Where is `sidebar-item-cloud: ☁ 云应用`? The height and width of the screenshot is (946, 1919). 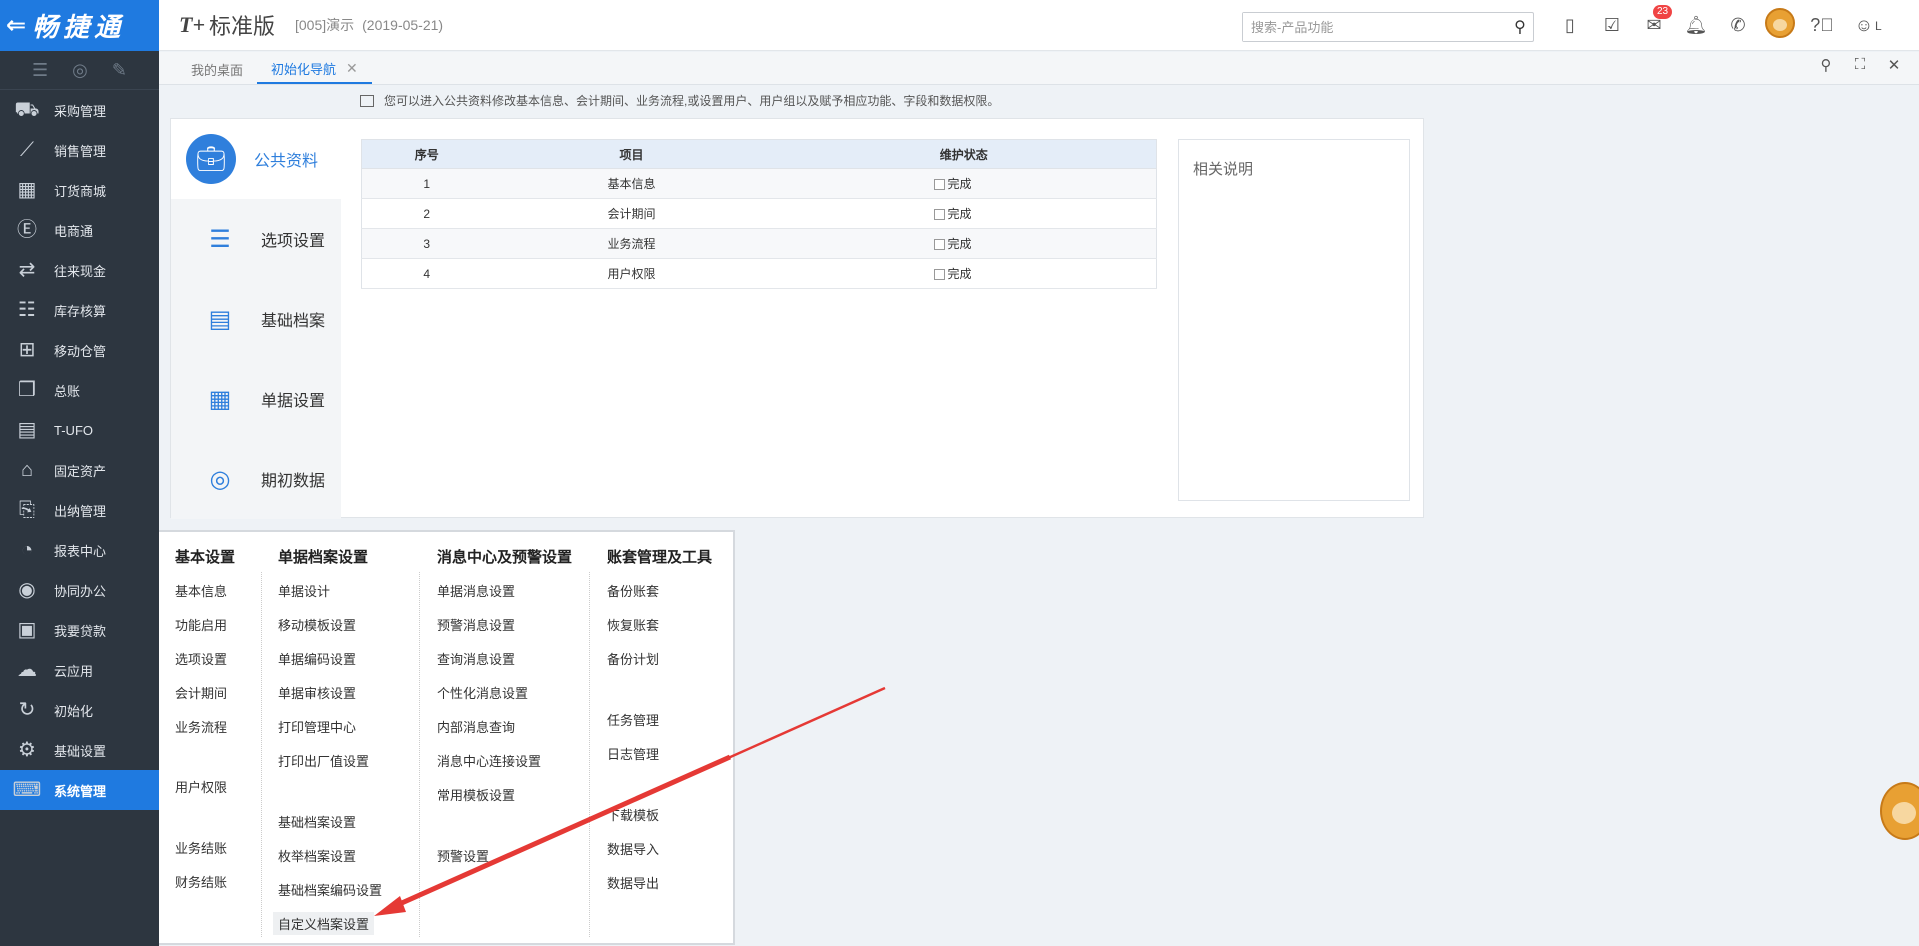
sidebar-item-cloud: ☁ 云应用 is located at coordinates (79, 670).